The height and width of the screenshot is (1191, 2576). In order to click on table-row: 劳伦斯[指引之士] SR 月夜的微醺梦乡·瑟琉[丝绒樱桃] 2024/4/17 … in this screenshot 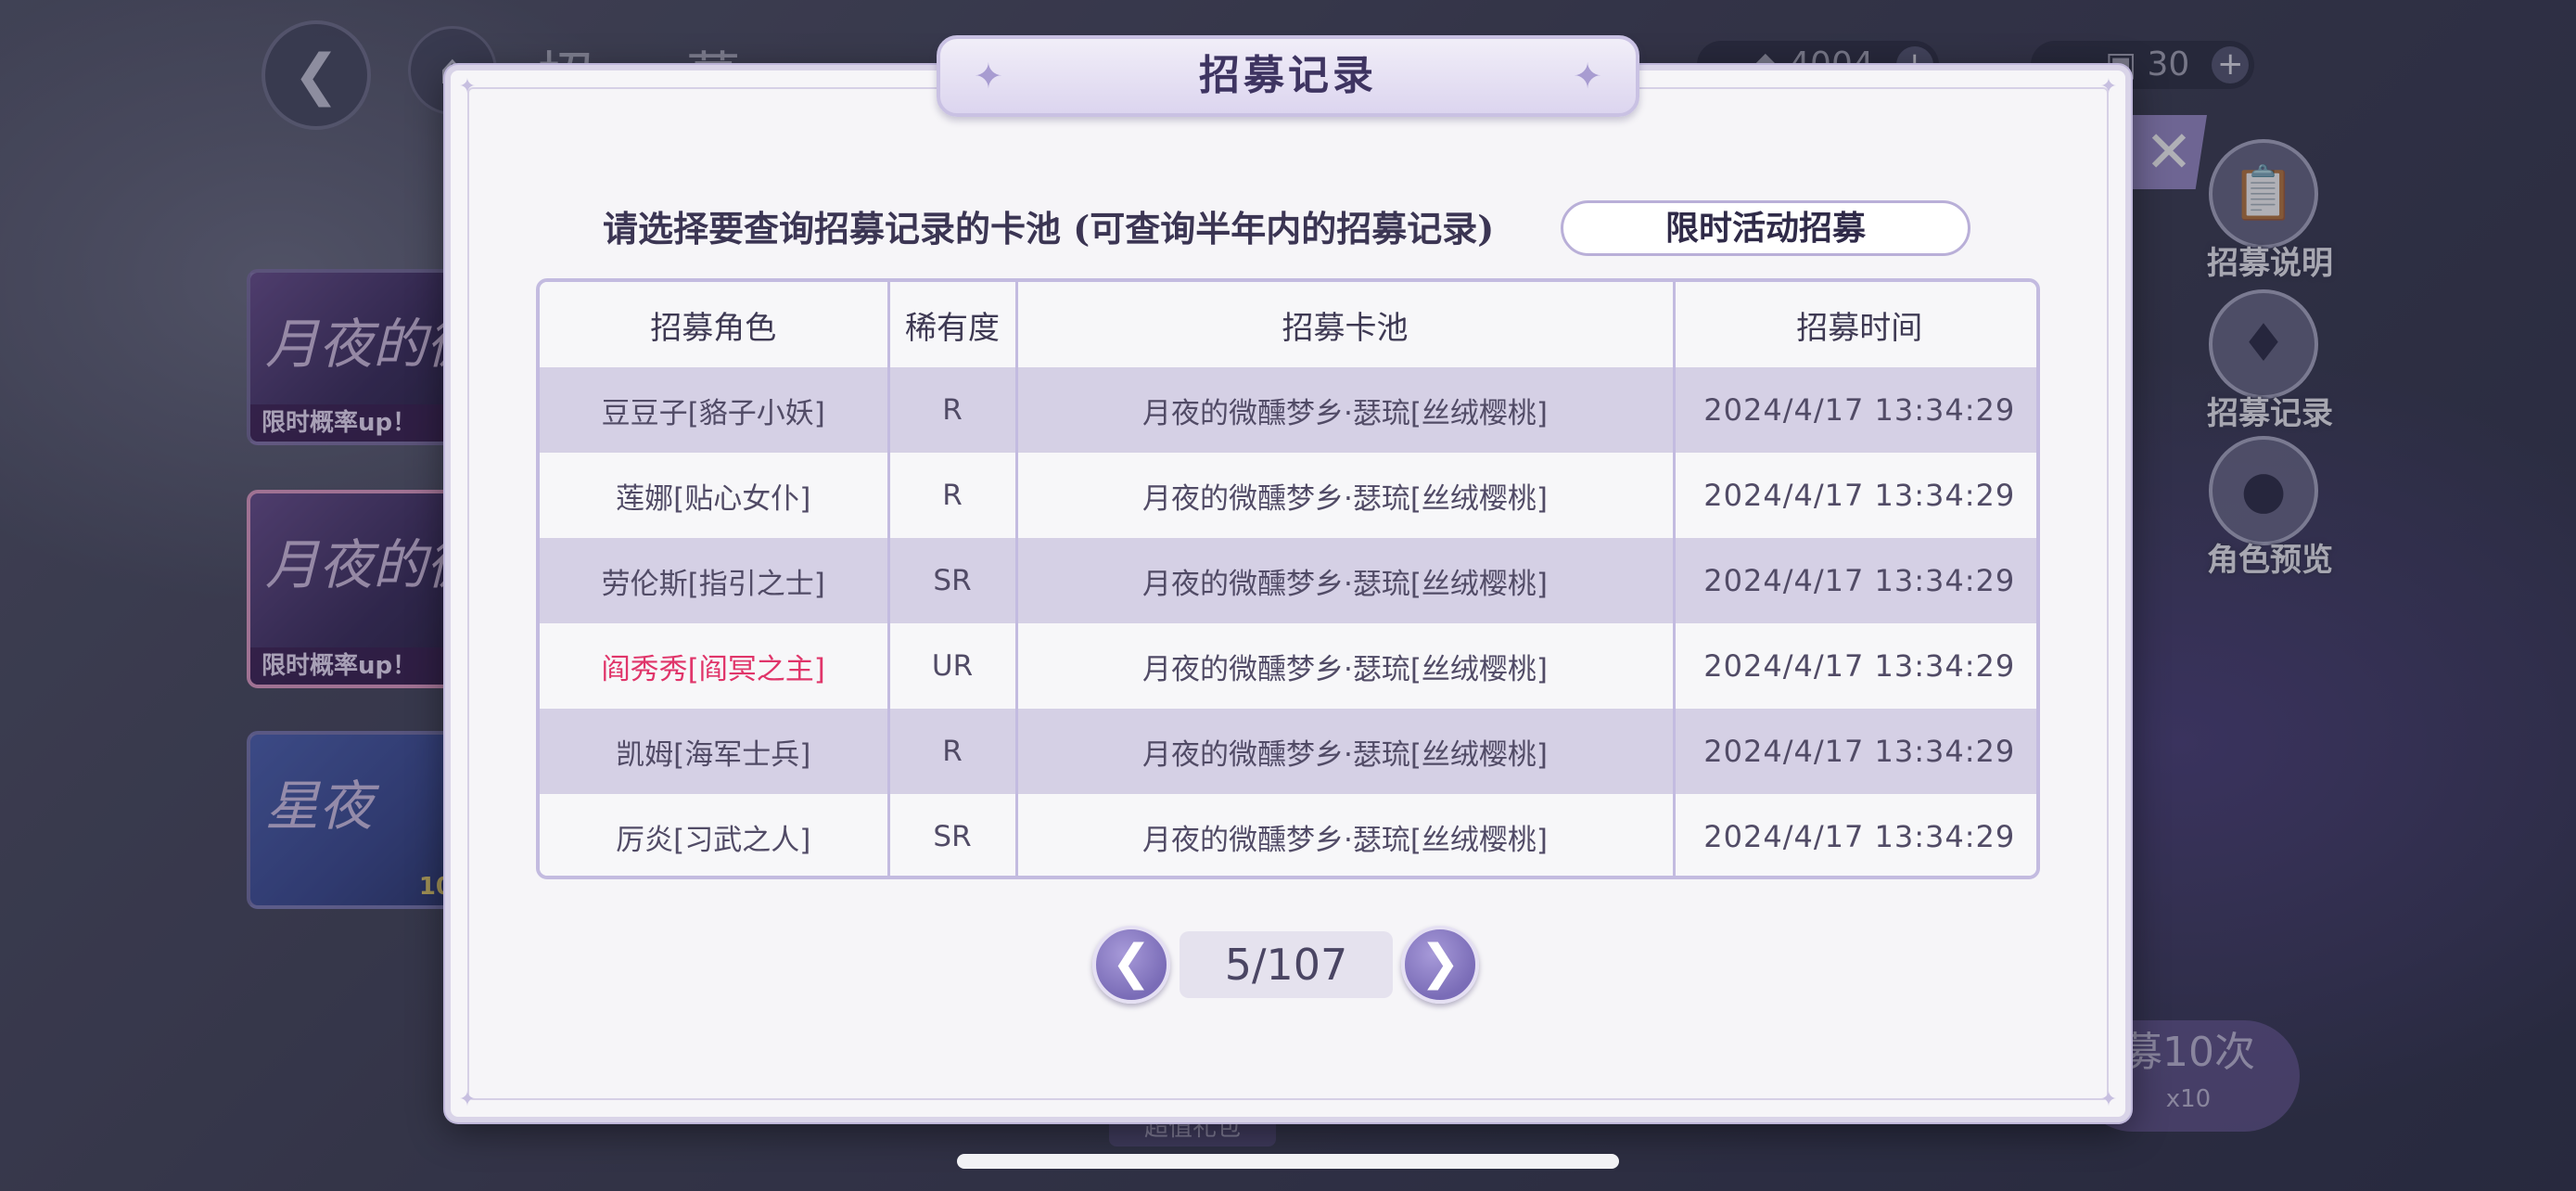, I will do `click(1288, 580)`.